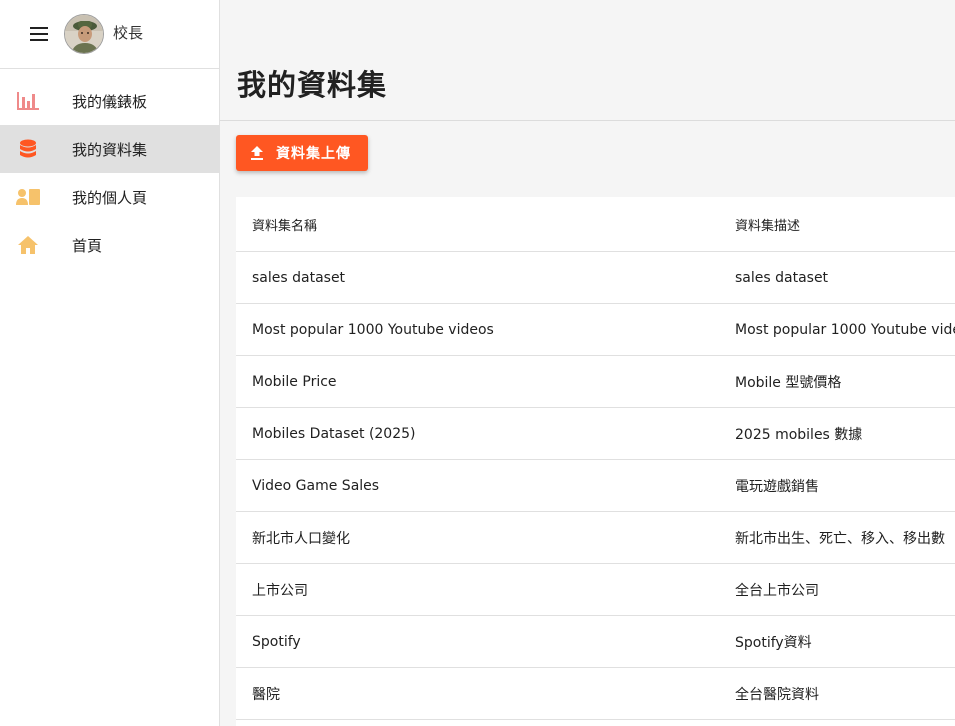  What do you see at coordinates (595, 694) in the screenshot?
I see `table-row: 醫院 全台醫院資料` at bounding box center [595, 694].